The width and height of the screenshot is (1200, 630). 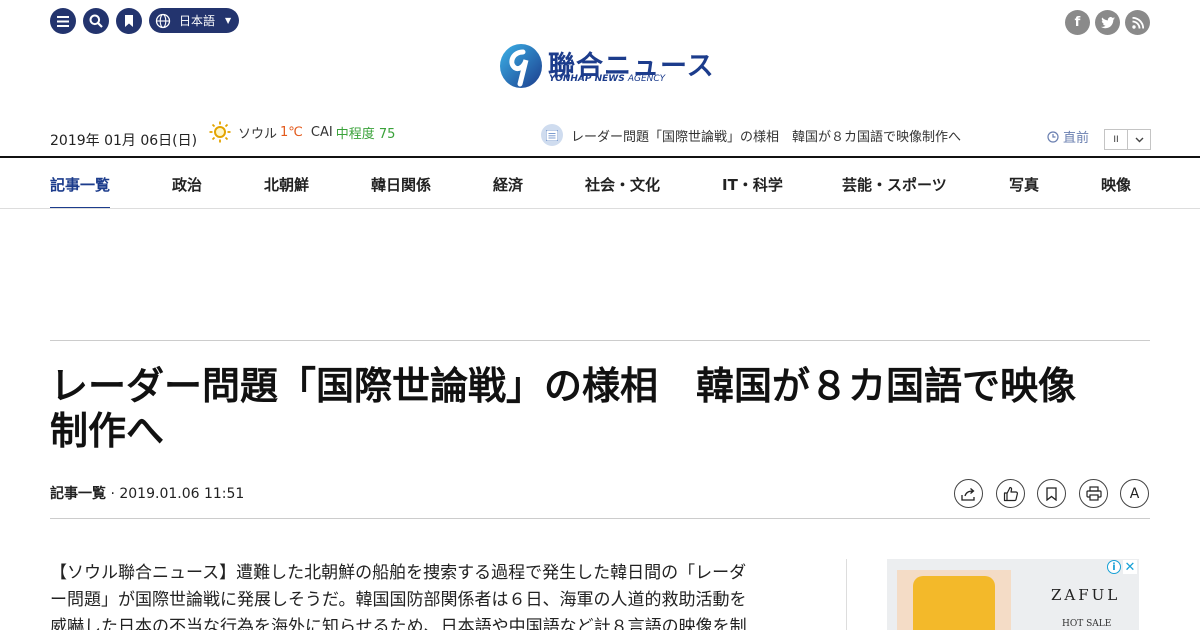 I want to click on ticker-pause-button: II, so click(x=1116, y=139).